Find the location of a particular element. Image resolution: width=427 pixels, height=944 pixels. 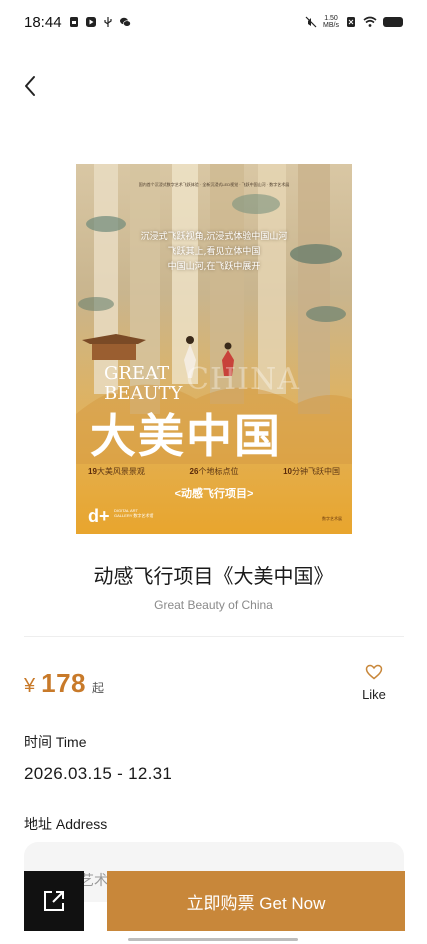

back-button is located at coordinates (30, 86).